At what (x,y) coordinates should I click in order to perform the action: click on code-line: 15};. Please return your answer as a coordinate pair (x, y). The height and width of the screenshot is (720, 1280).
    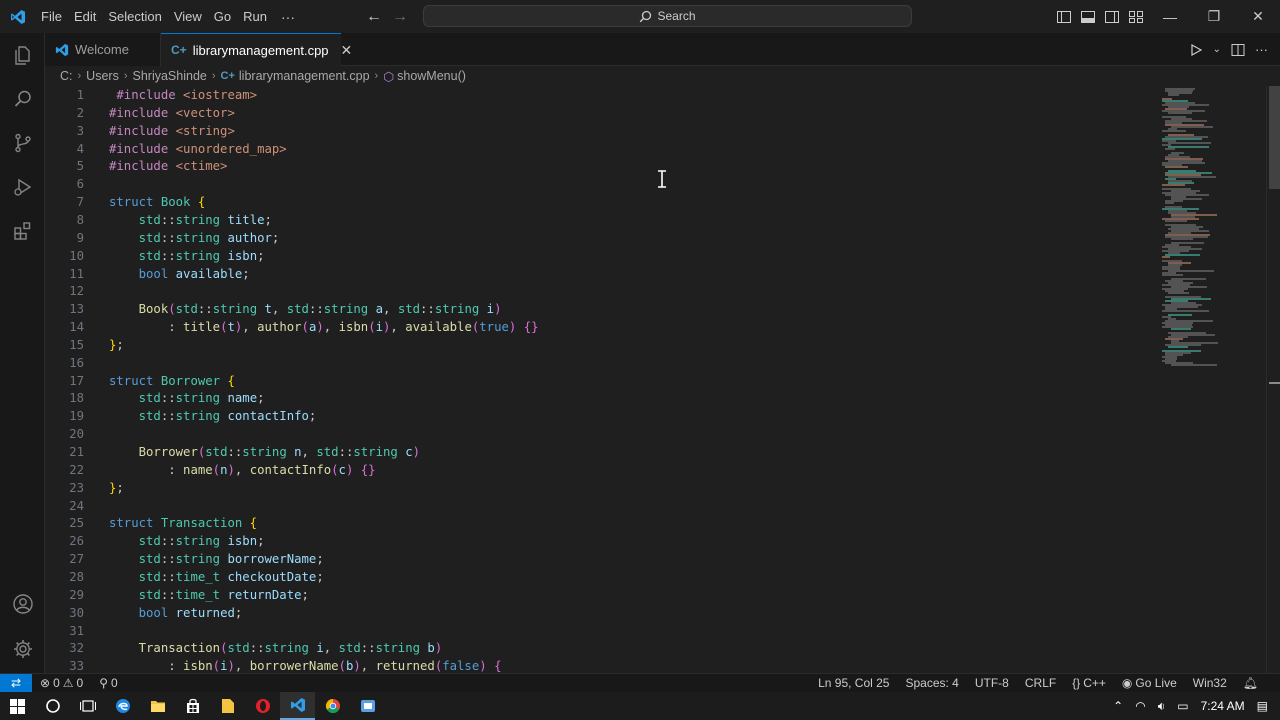
    Looking at the image, I should click on (595, 345).